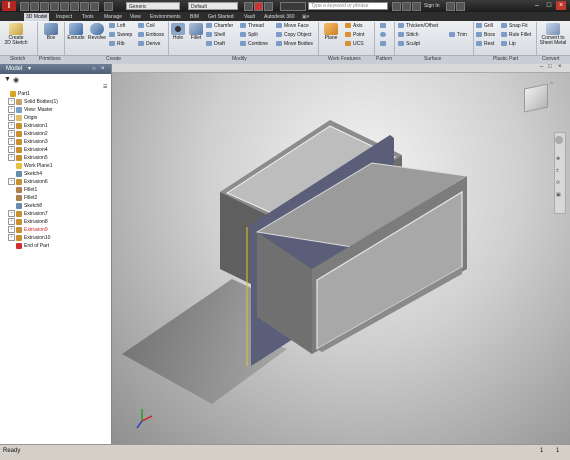  I want to click on minimize-button: –, so click(537, 5).